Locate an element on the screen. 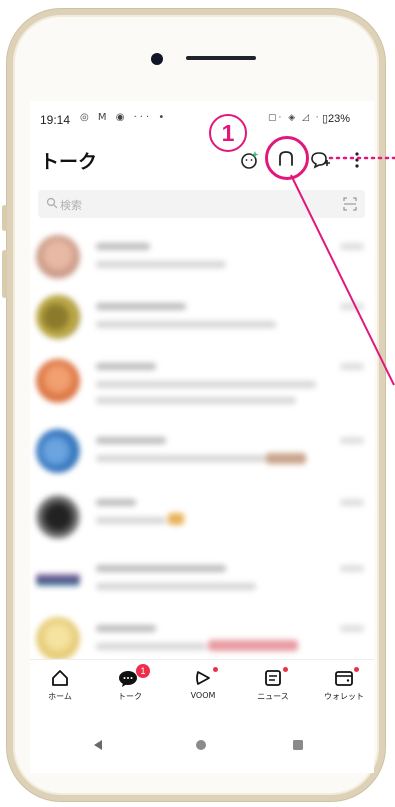 This screenshot has width=395, height=807. more-options-icon is located at coordinates (357, 160).